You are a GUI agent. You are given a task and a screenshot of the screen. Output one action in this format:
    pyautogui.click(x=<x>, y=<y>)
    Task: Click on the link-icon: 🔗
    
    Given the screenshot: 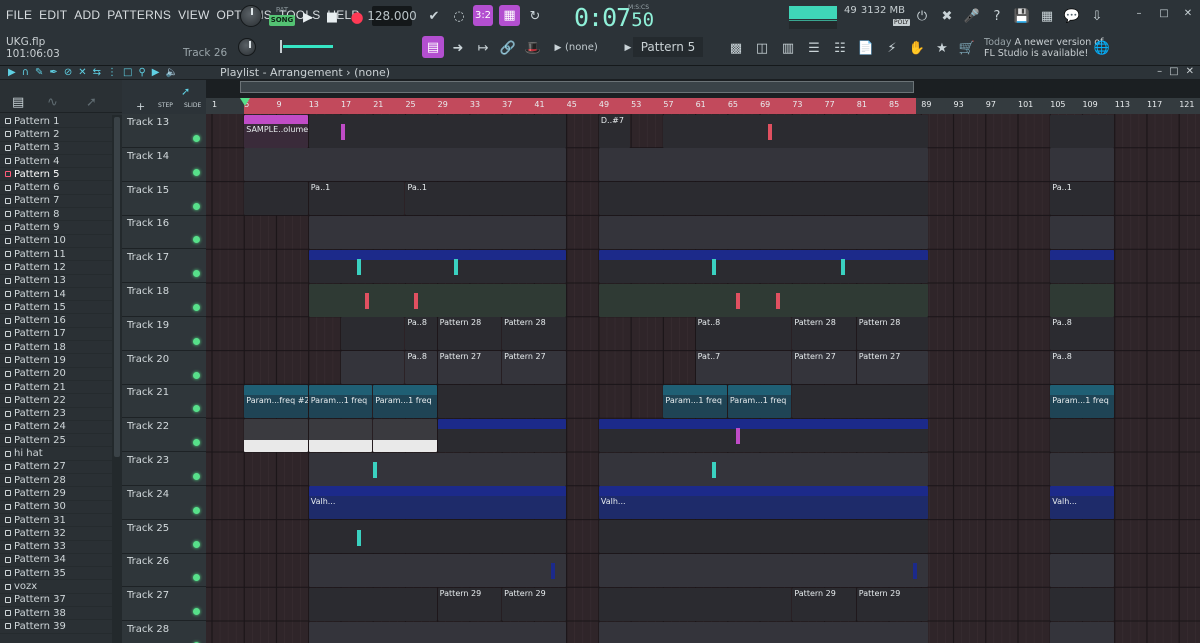 What is the action you would take?
    pyautogui.click(x=508, y=48)
    